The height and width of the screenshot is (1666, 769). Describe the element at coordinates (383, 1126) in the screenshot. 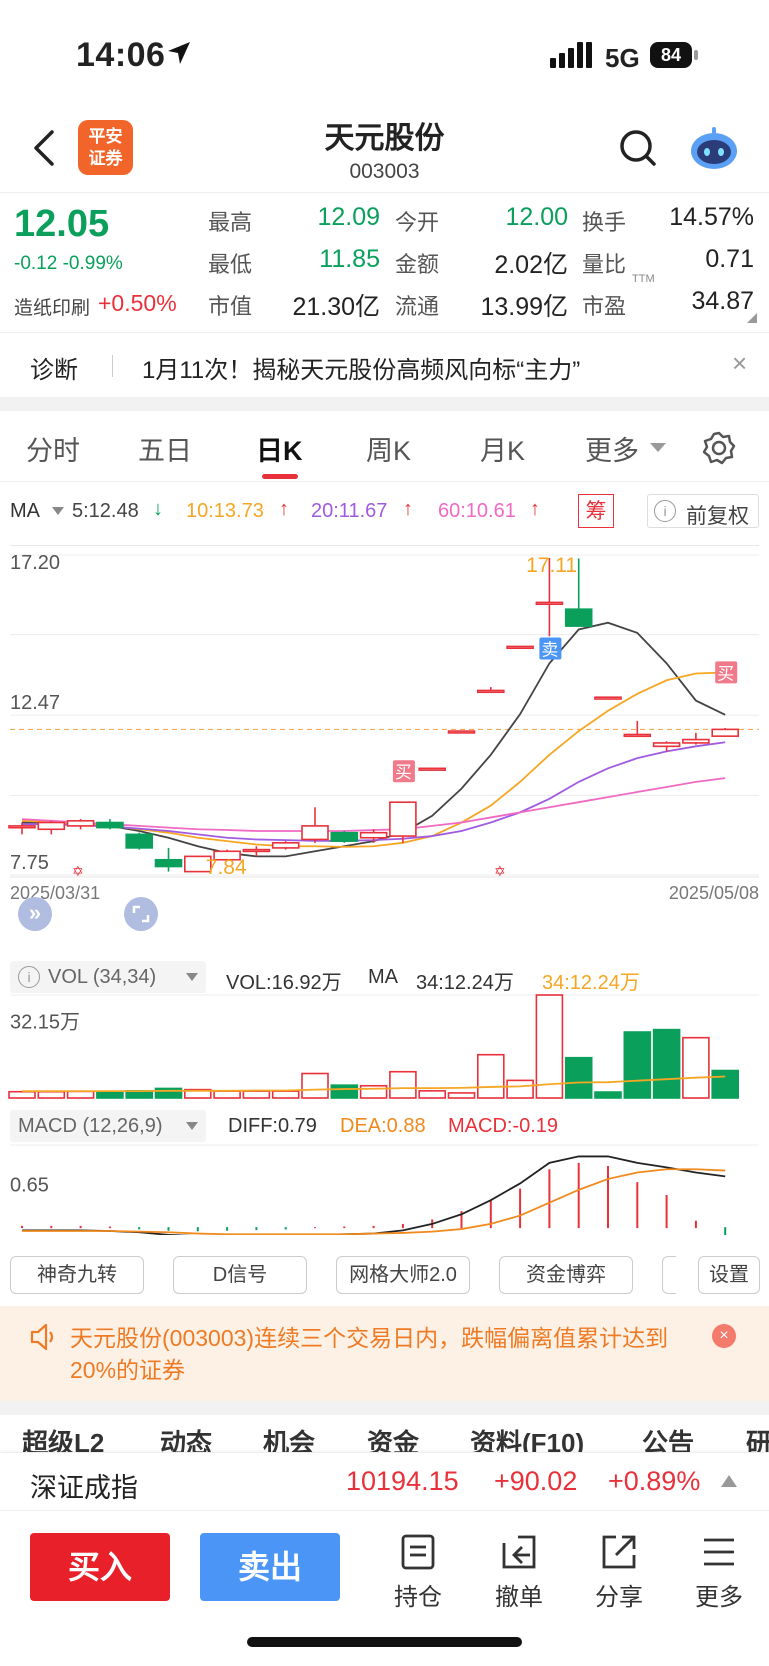

I see `macd-dea: DEA:0.88` at that location.